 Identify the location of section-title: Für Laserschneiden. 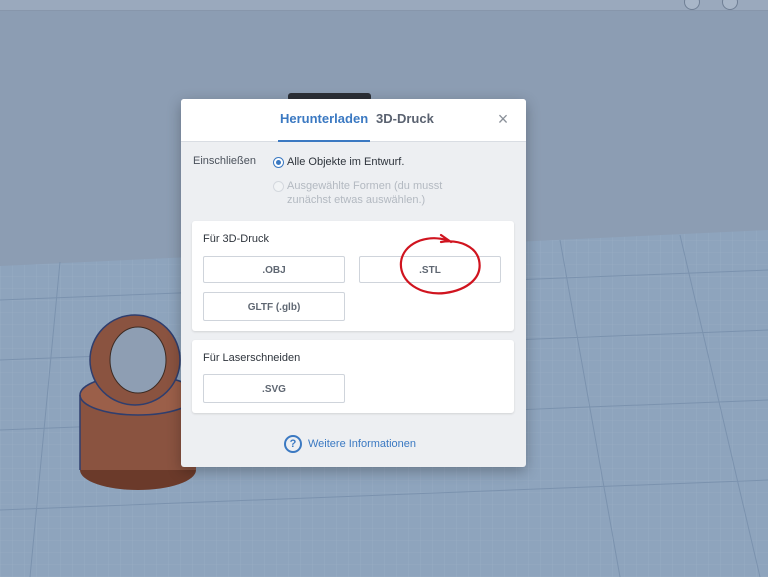
(252, 358).